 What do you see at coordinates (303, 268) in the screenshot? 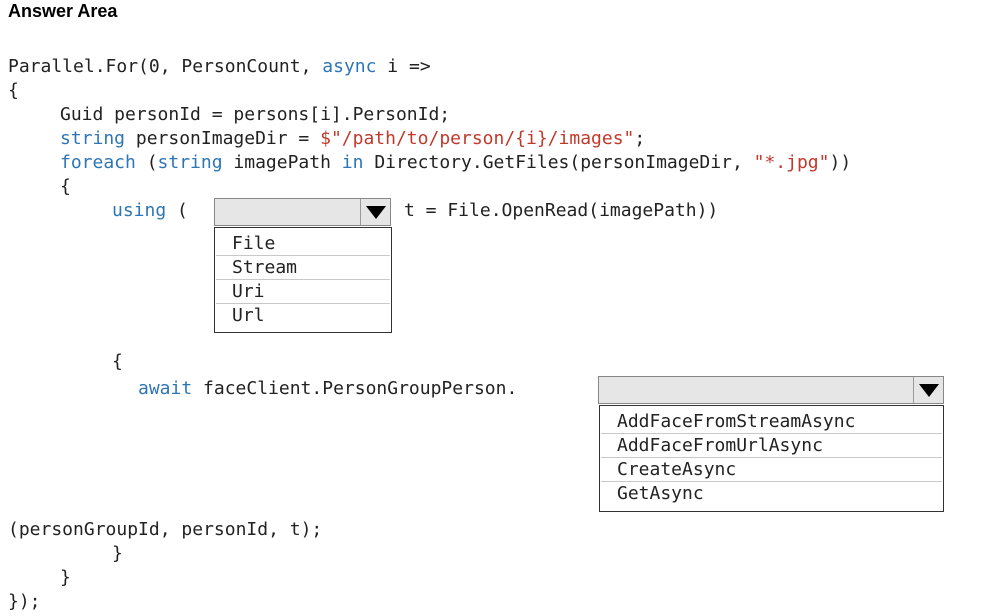
I see `type-option-stream: Stream` at bounding box center [303, 268].